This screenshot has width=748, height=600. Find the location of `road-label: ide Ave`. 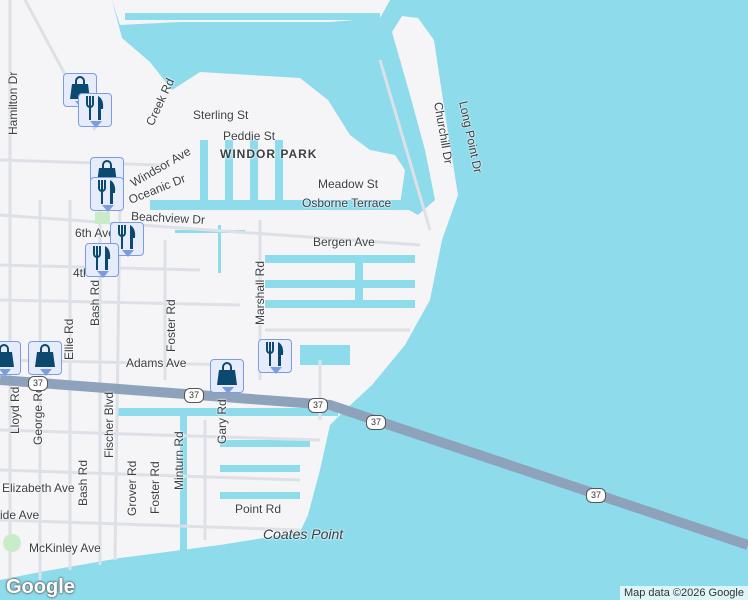

road-label: ide Ave is located at coordinates (20, 515).